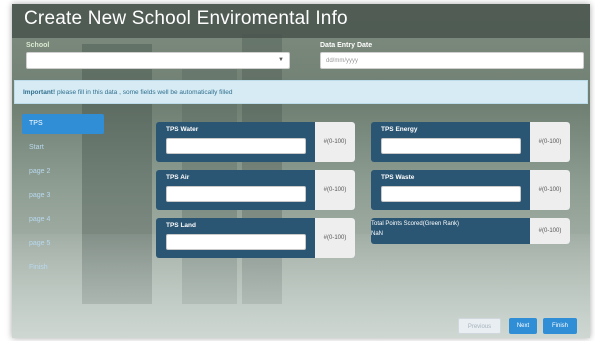  Describe the element at coordinates (281, 60) in the screenshot. I see `caret-down-icon: ▼` at that location.